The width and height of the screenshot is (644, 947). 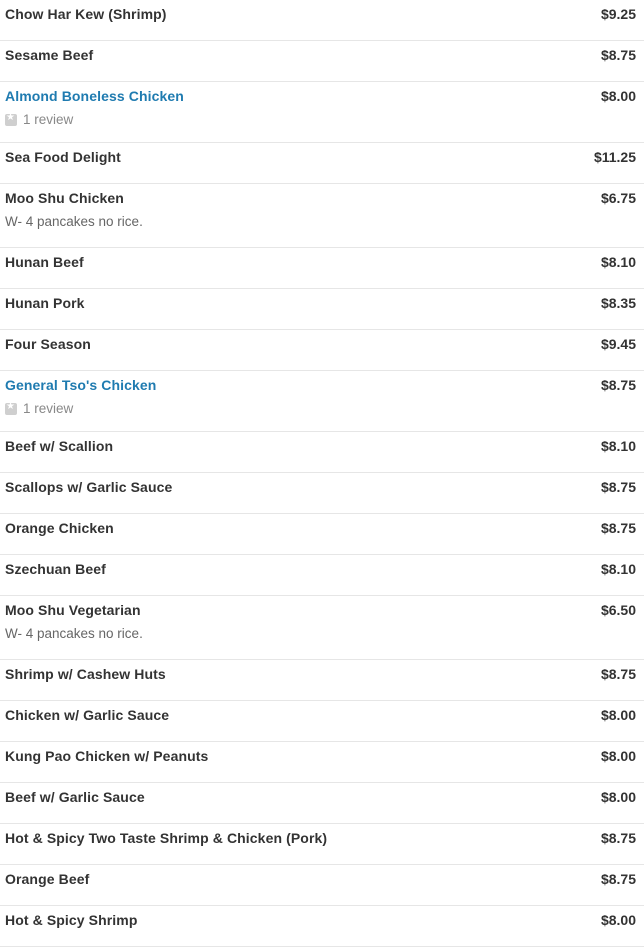 I want to click on menu-item-name: Chow Har Kew (Shrimp), so click(x=86, y=14).